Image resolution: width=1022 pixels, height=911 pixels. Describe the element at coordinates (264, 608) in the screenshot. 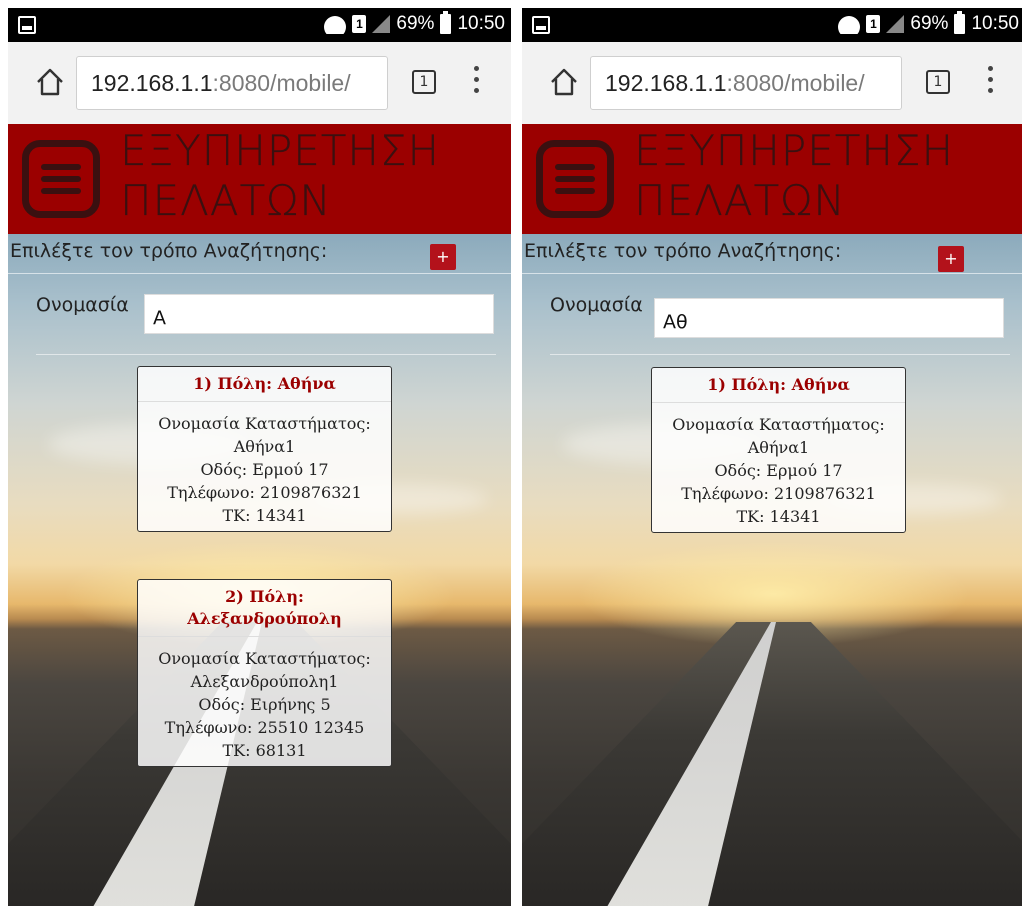

I see `result-title: 2) Πόλη: Αλεξανδρούπολη` at that location.